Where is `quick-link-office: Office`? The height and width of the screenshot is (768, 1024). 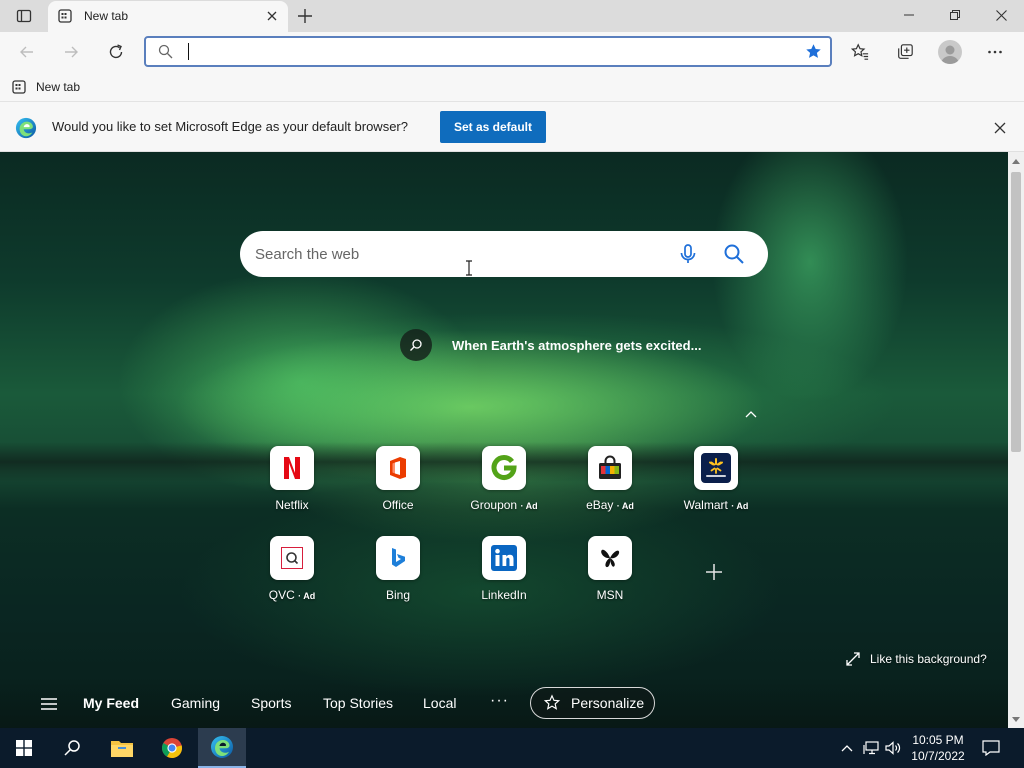 quick-link-office: Office is located at coordinates (398, 486).